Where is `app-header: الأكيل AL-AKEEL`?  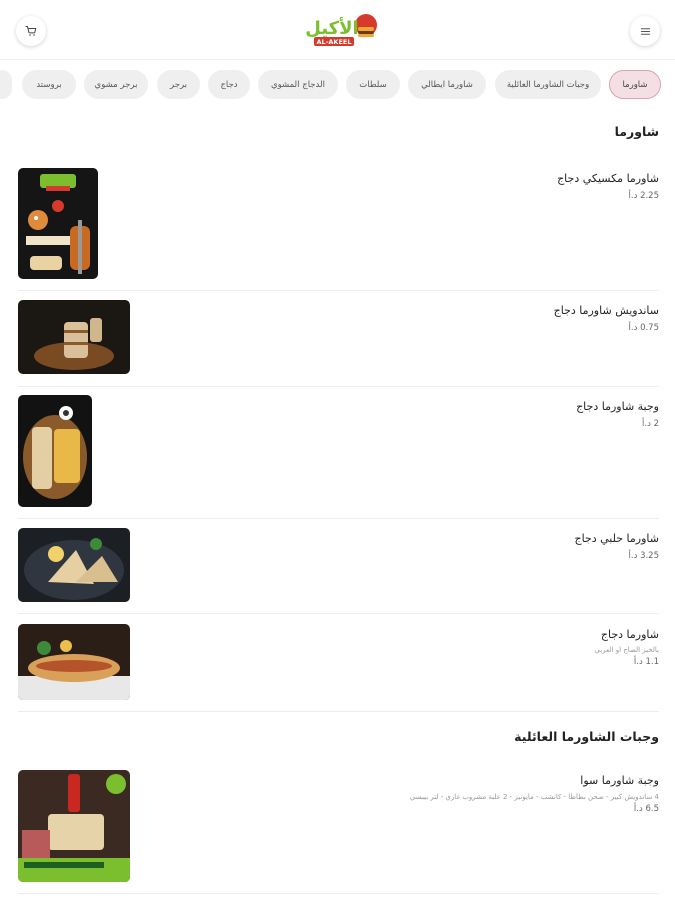 app-header: الأكيل AL-AKEEL is located at coordinates (337, 30).